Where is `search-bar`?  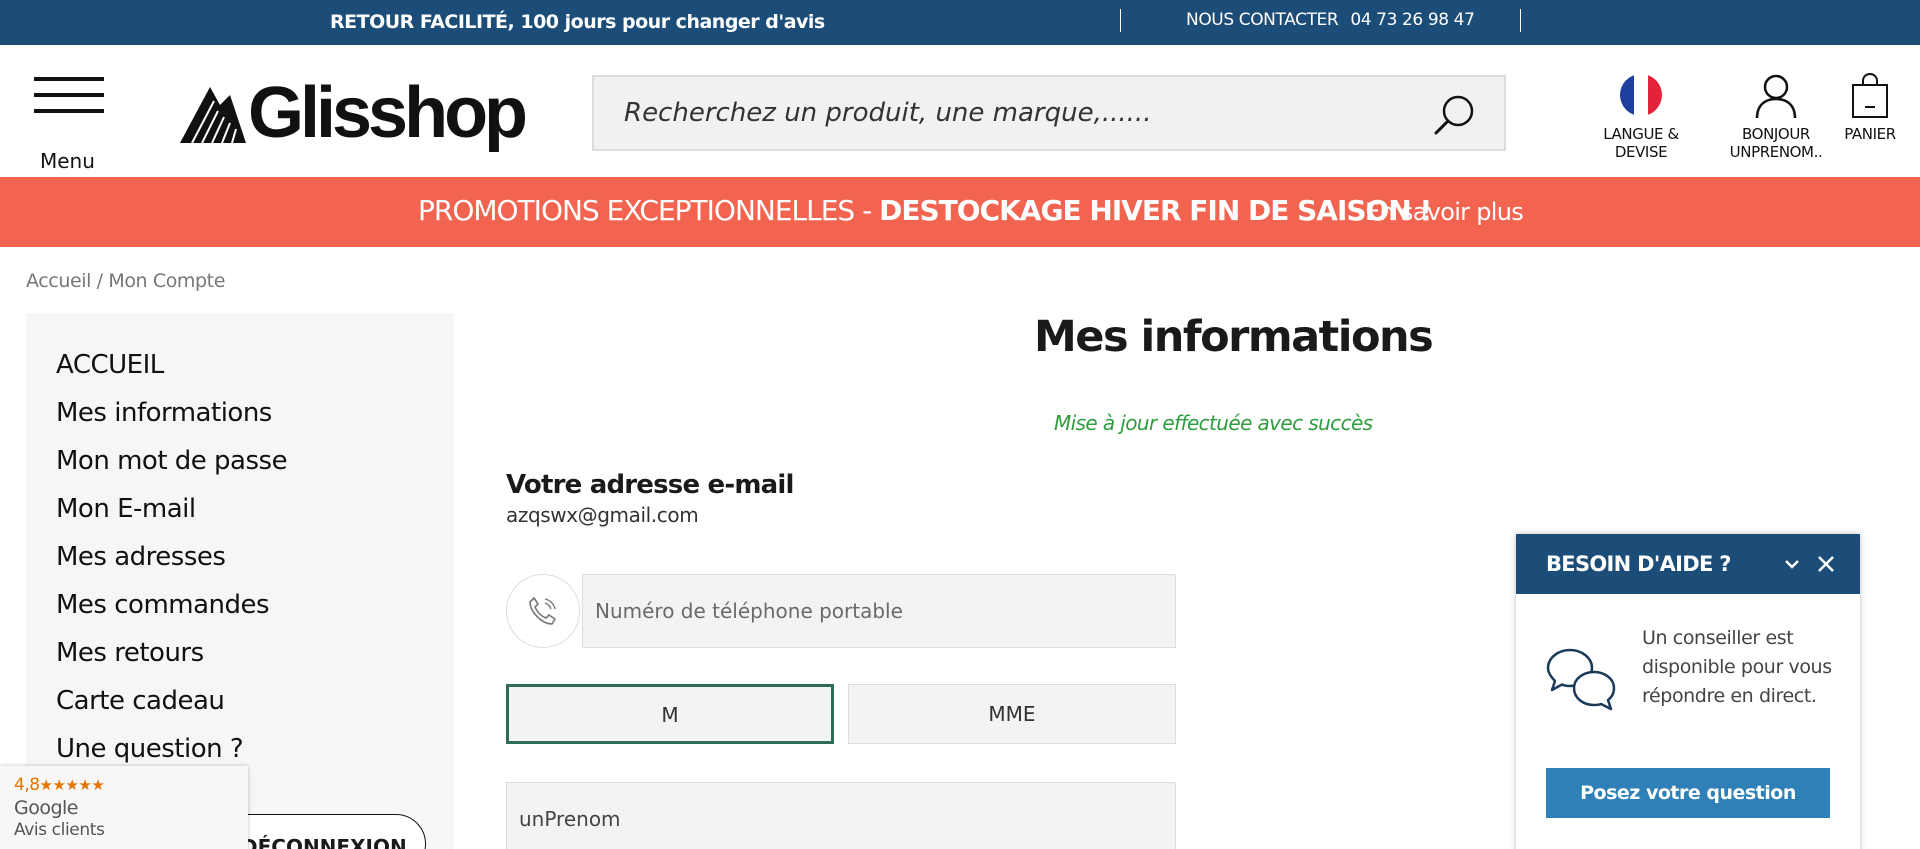
search-bar is located at coordinates (1049, 113).